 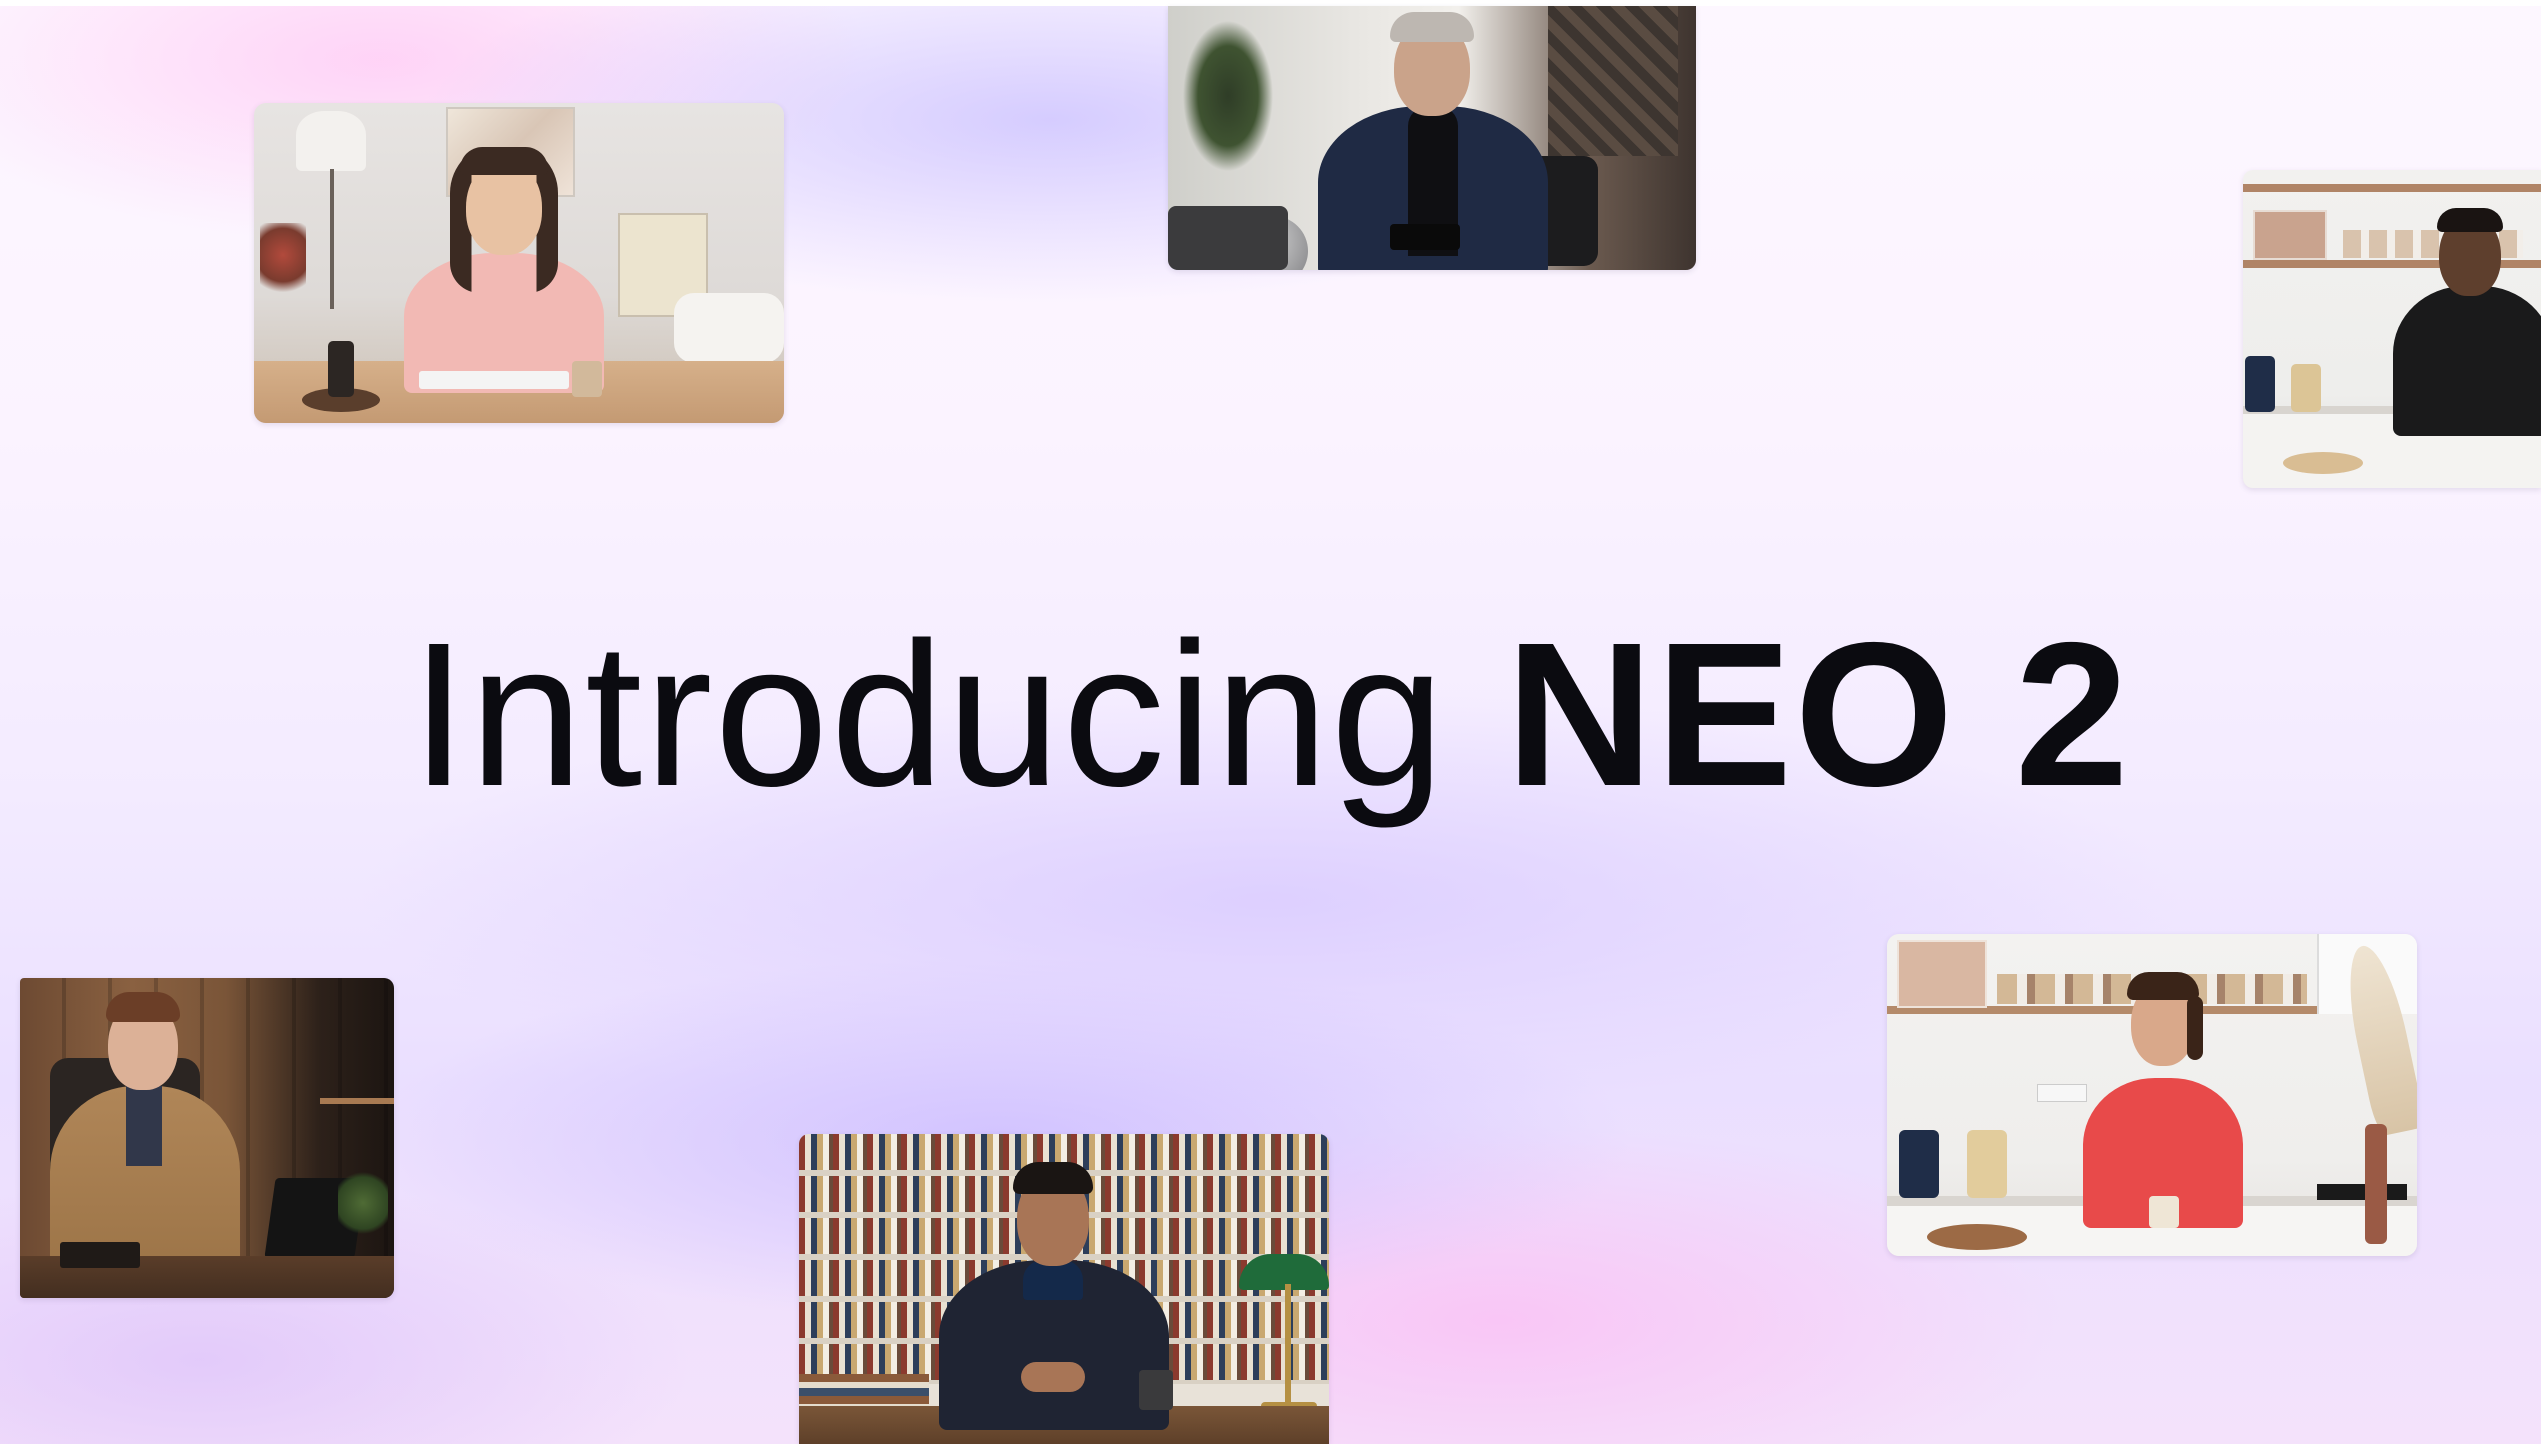 I want to click on avatar-card-woman-tan-blazer, so click(x=207, y=1138).